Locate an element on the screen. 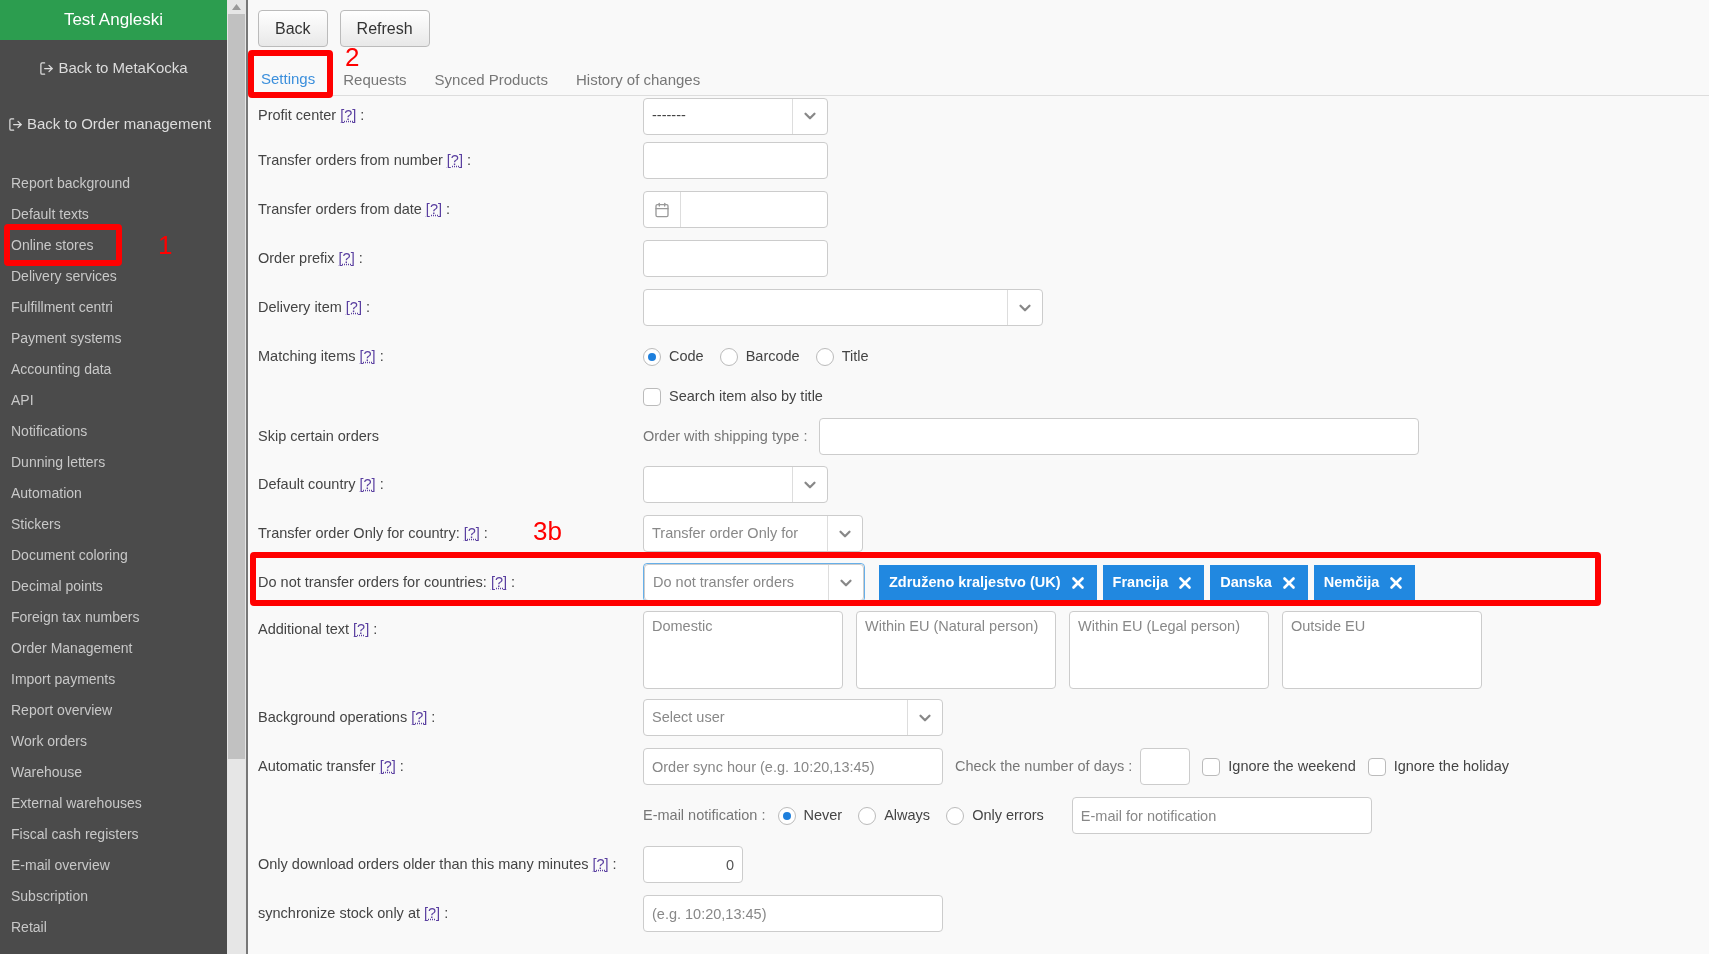  sidebar-item: Foreign tax numbers is located at coordinates (75, 617).